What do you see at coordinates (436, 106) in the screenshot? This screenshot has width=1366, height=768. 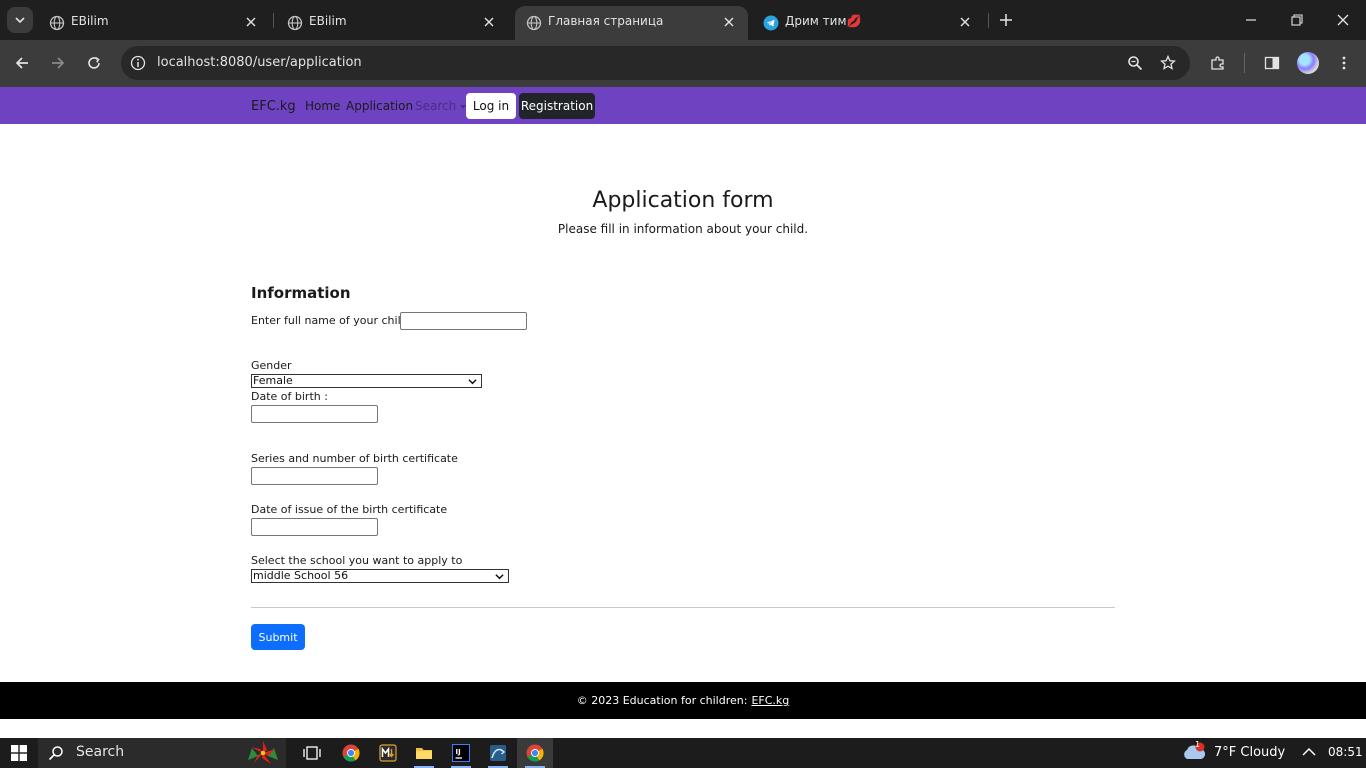 I see `nav-dropdown-label: Search` at bounding box center [436, 106].